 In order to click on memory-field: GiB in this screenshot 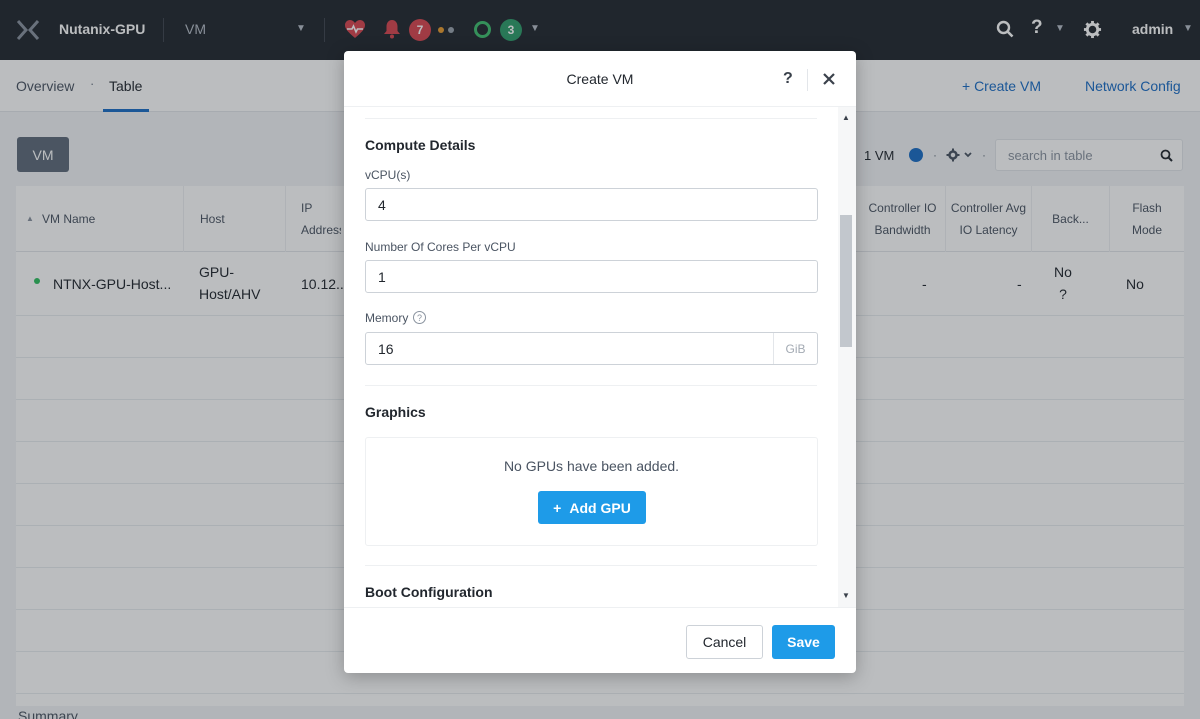, I will do `click(591, 348)`.